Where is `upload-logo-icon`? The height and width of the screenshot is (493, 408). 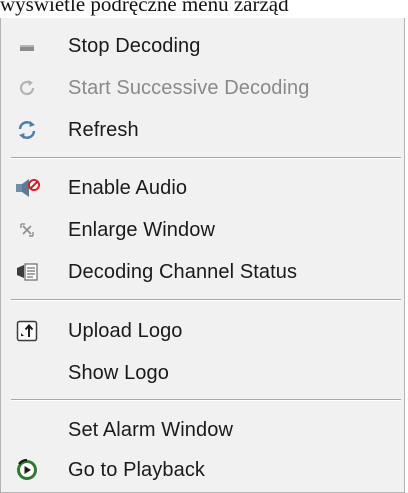 upload-logo-icon is located at coordinates (27, 331).